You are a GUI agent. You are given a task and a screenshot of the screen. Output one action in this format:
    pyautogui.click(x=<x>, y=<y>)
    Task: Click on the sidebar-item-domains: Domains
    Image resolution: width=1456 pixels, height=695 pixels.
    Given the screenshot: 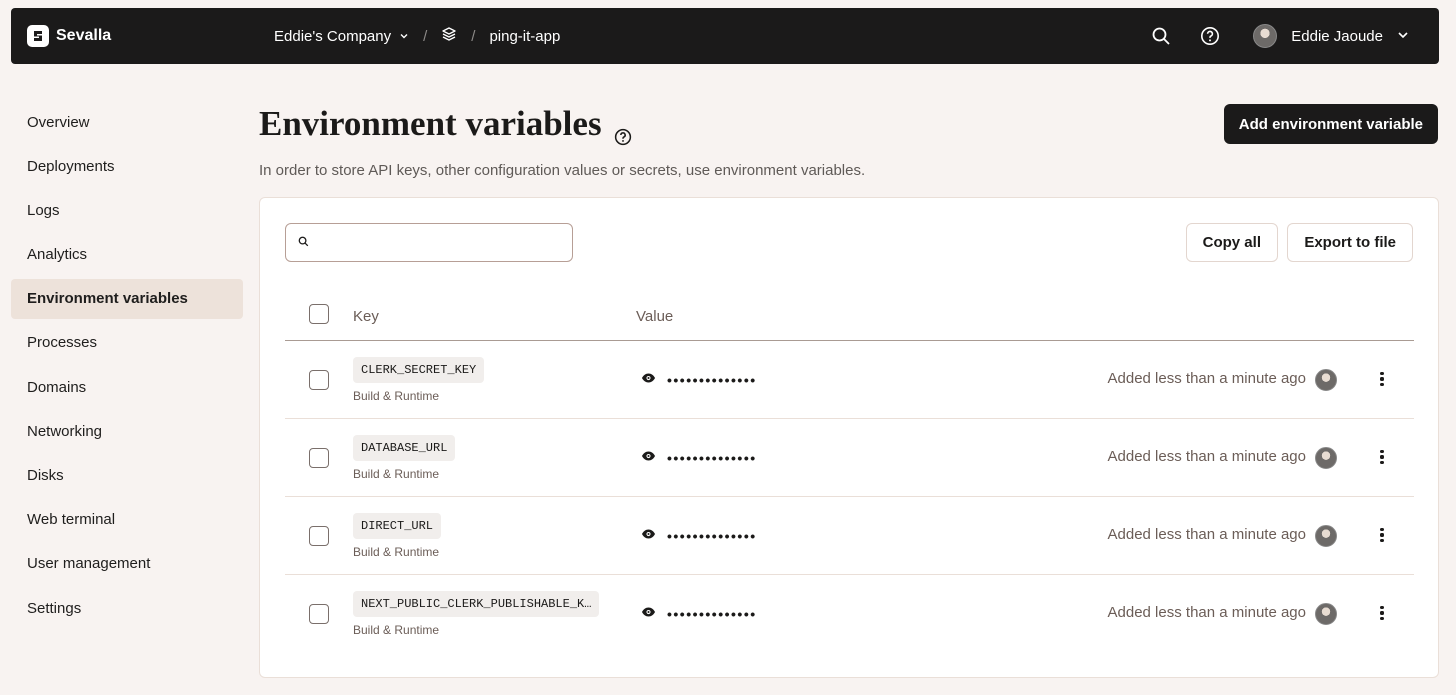 What is the action you would take?
    pyautogui.click(x=127, y=387)
    